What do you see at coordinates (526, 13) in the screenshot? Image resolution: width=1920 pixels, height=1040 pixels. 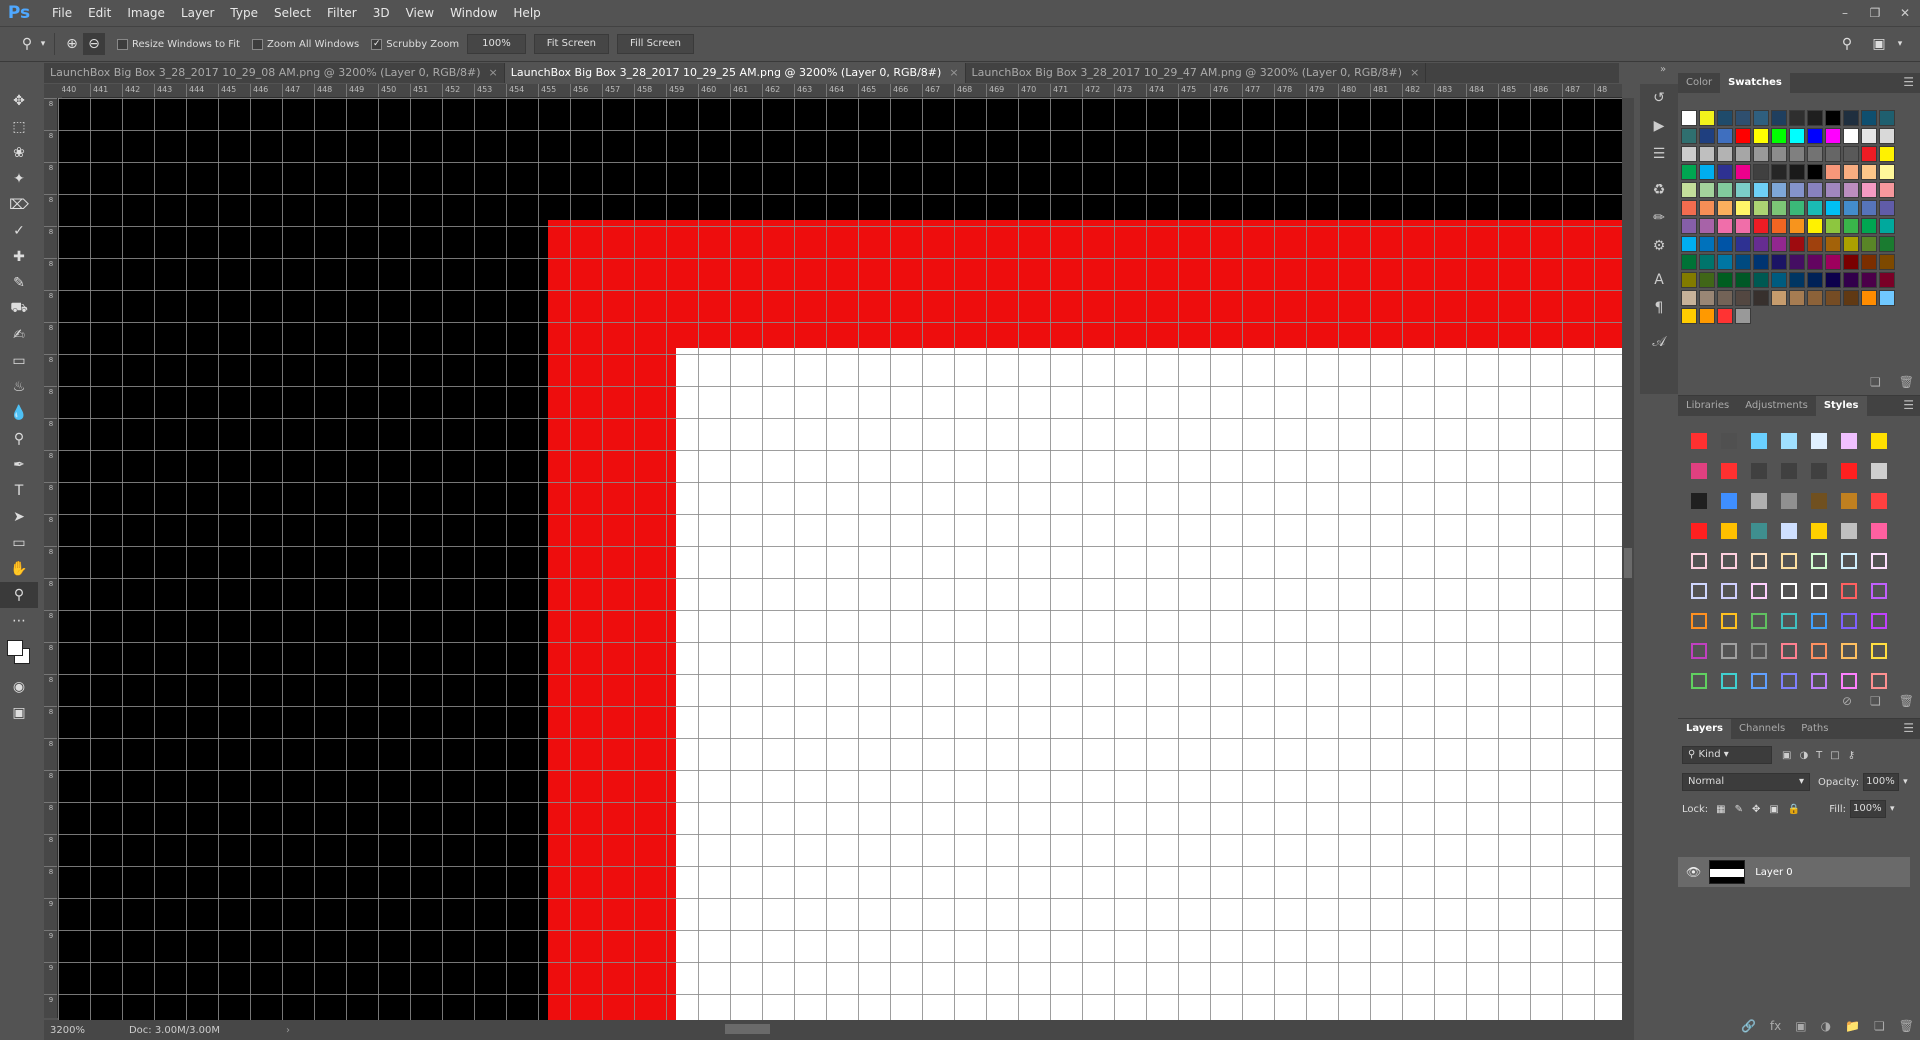 I see `menu-help: Help` at bounding box center [526, 13].